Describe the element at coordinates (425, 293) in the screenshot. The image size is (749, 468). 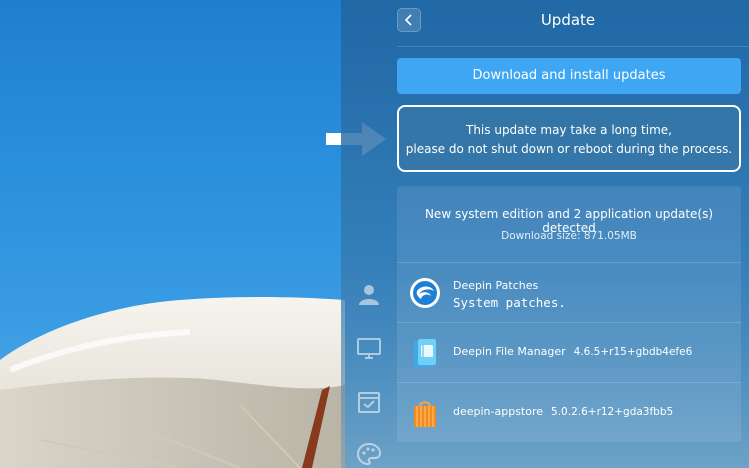
I see `deepin-logo-icon` at that location.